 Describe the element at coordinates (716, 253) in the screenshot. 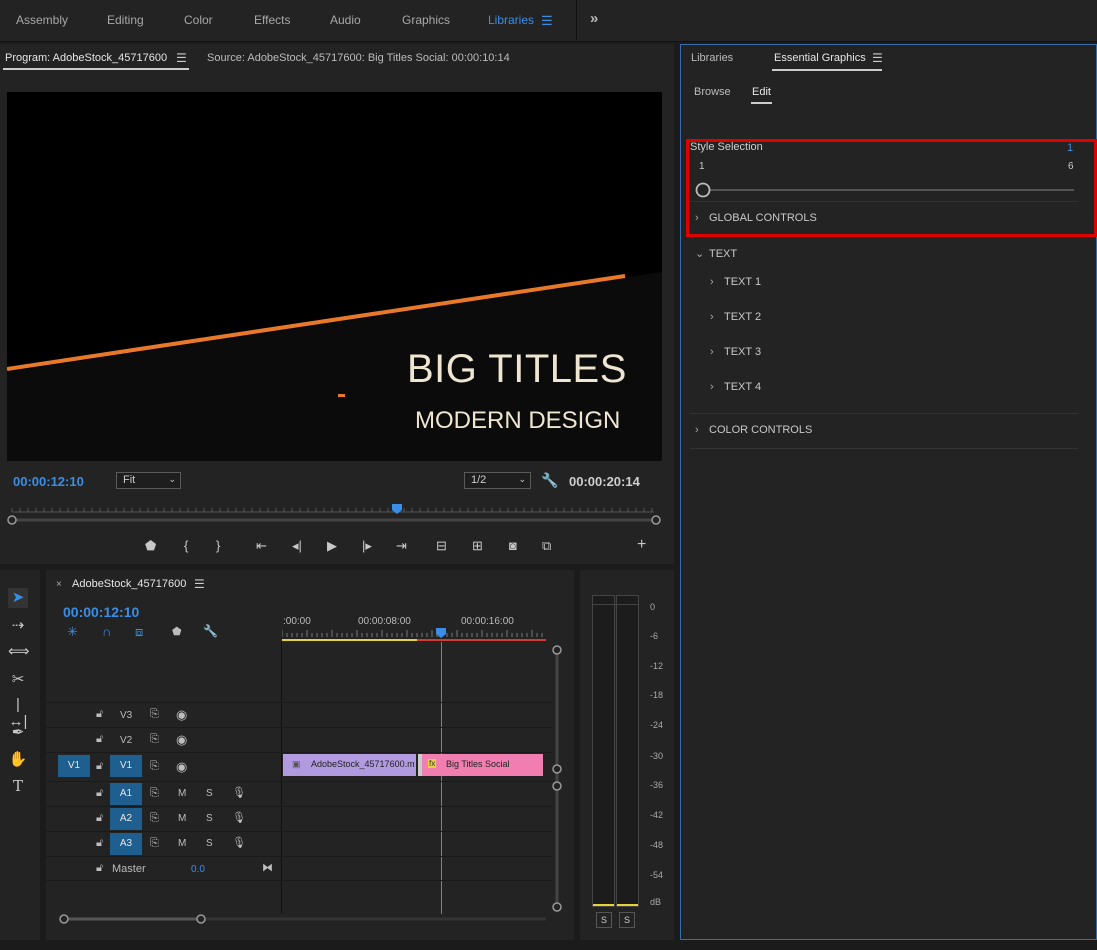

I see `text-section: ⌄ TEXT` at that location.